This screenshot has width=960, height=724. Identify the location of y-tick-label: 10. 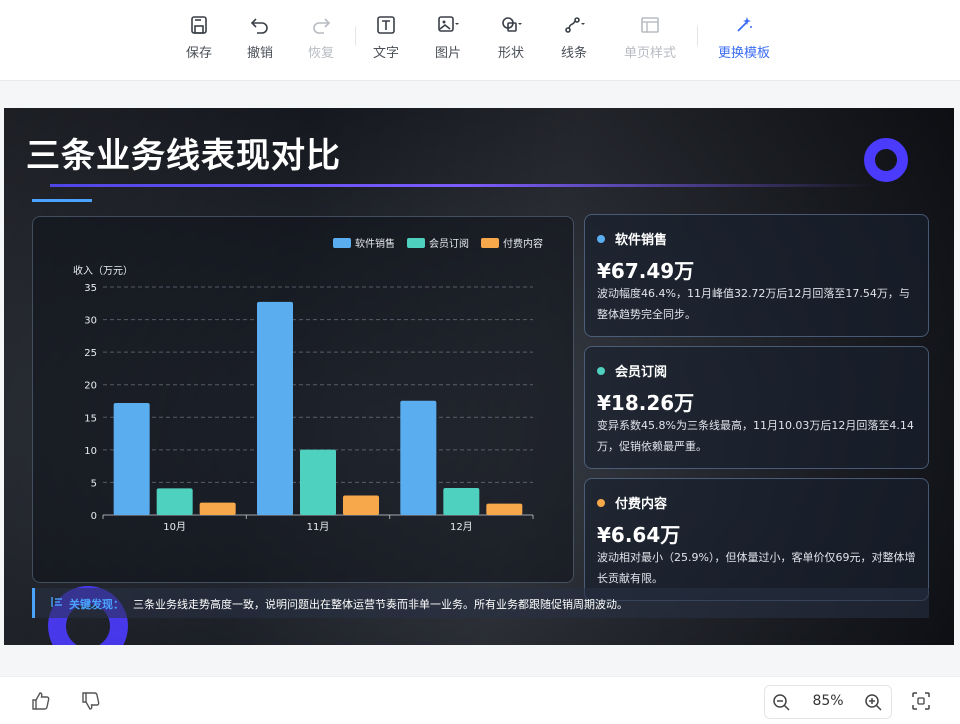
(90, 451).